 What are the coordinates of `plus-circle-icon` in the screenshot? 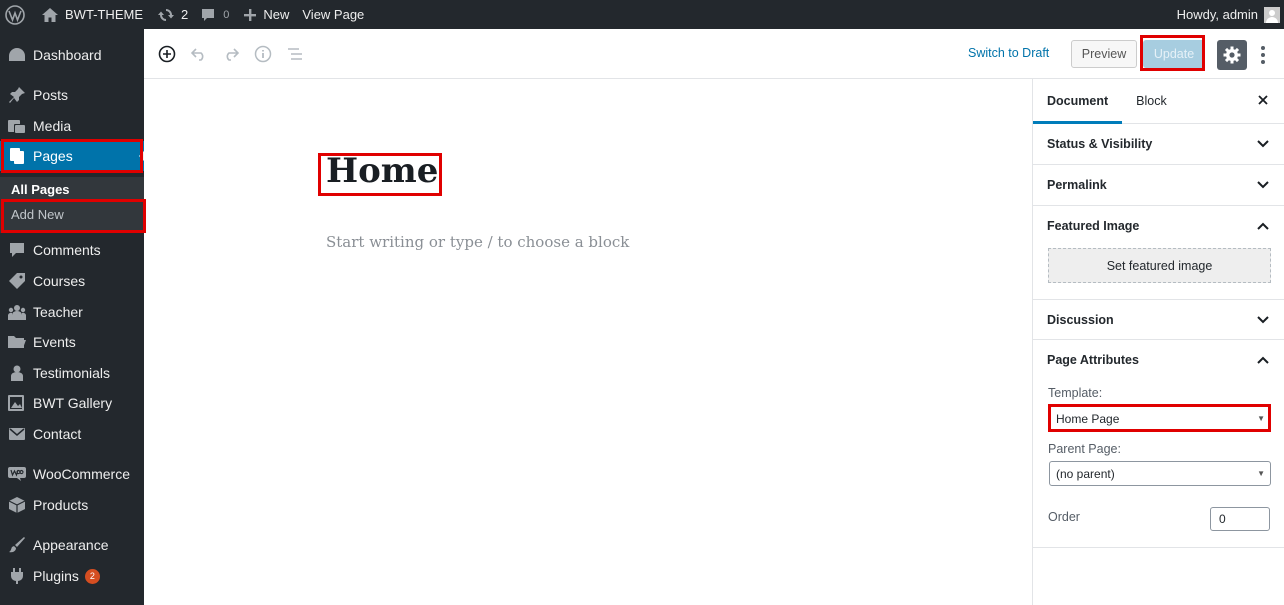 It's located at (167, 54).